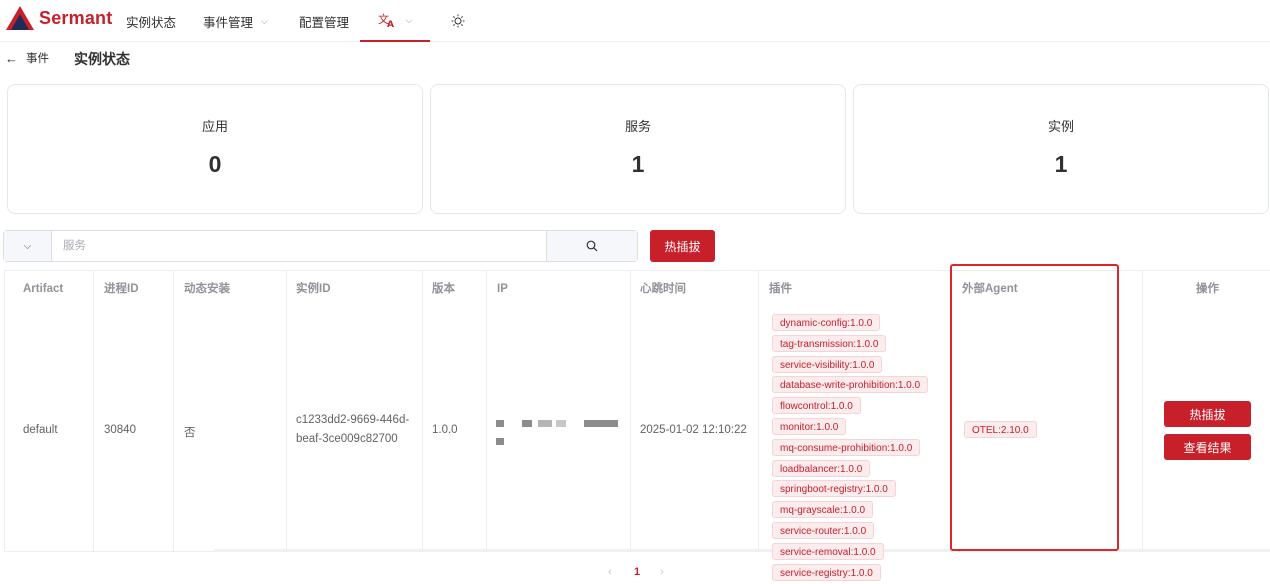 Image resolution: width=1270 pixels, height=584 pixels. Describe the element at coordinates (637, 126) in the screenshot. I see `stat-label: 服务` at that location.